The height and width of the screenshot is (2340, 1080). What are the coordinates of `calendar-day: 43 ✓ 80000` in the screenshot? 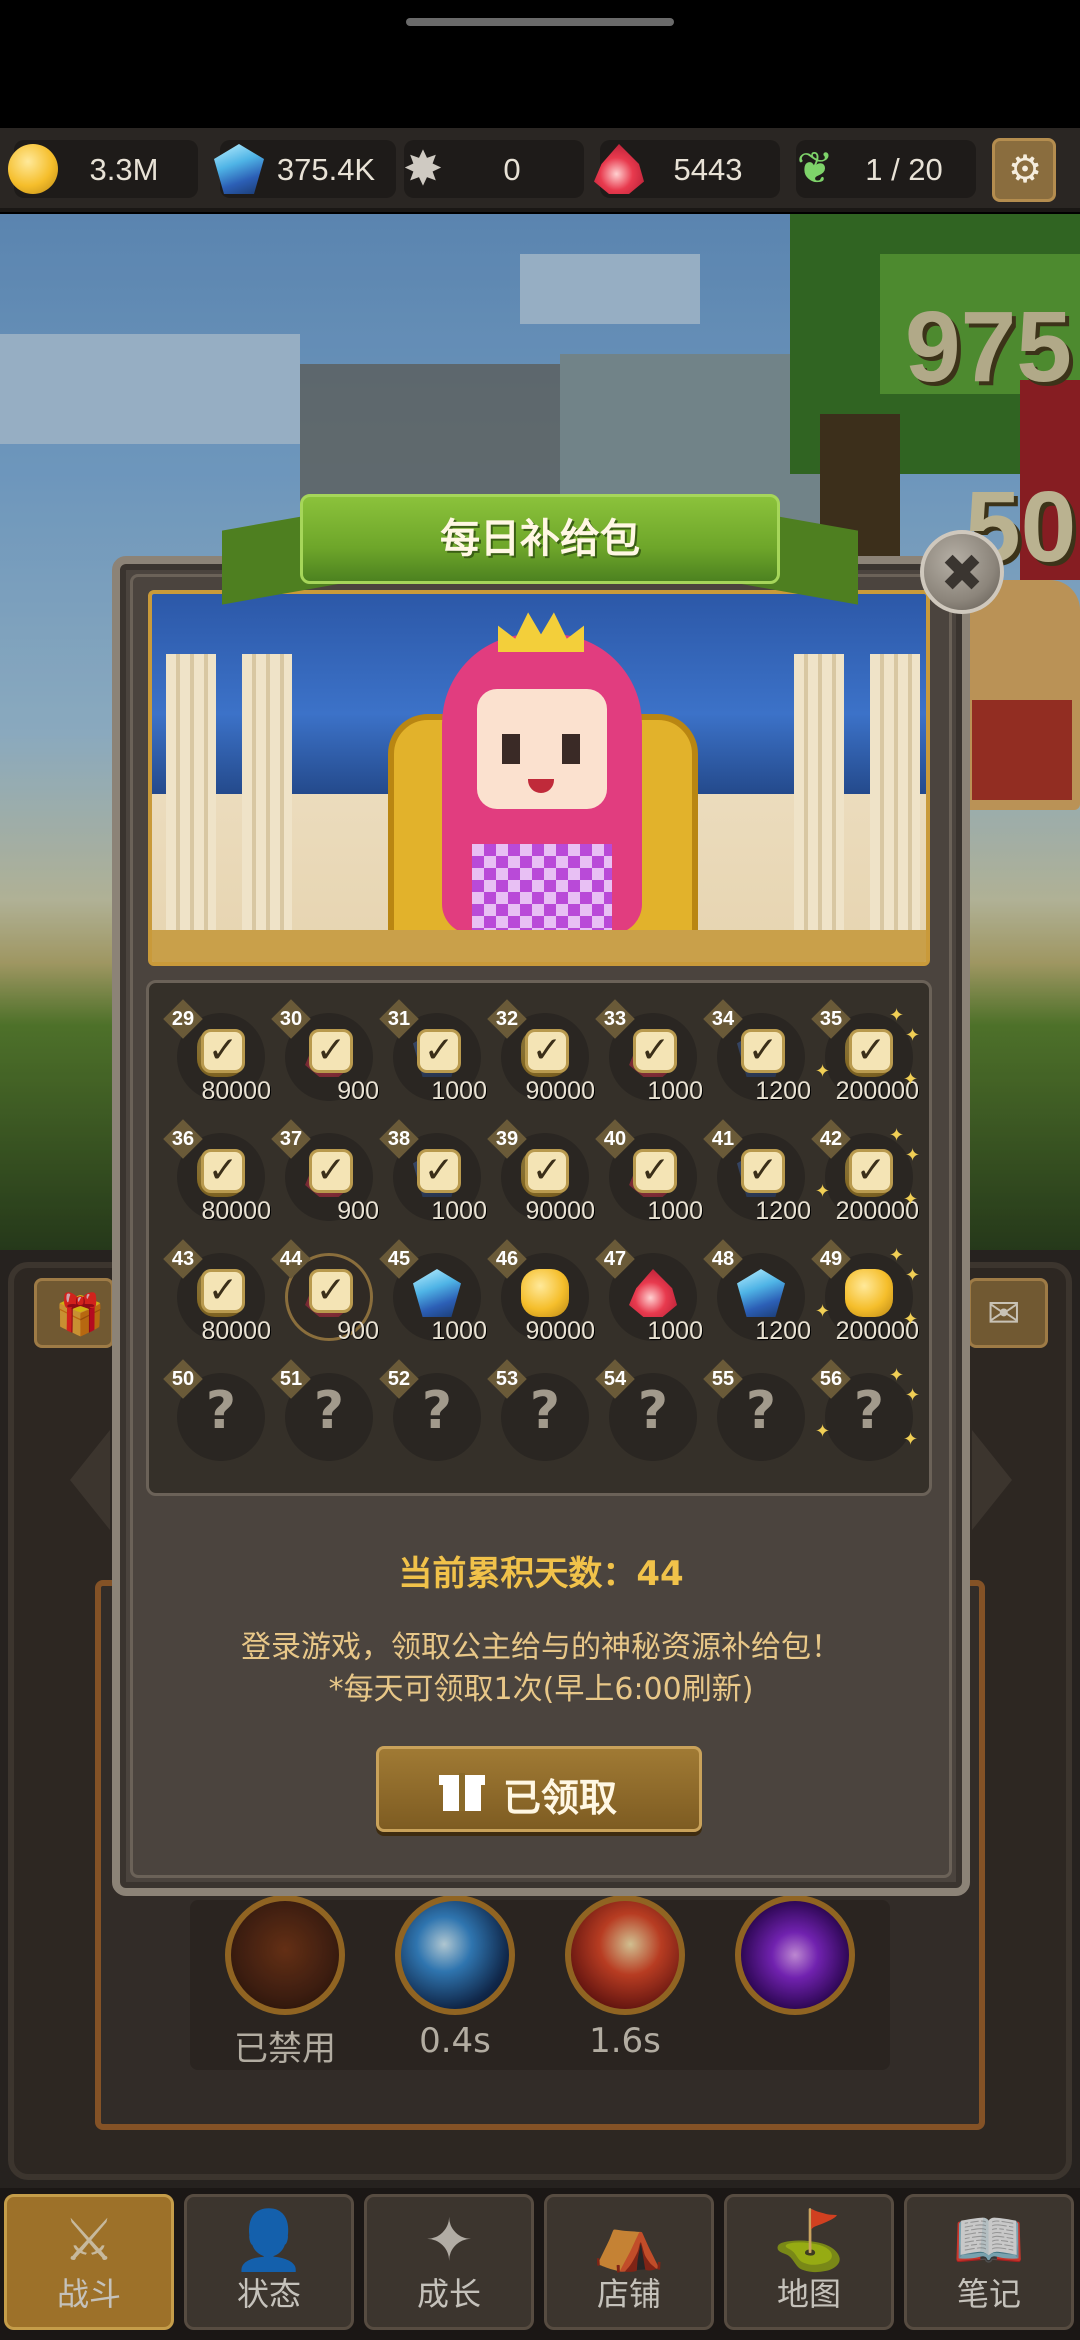 It's located at (217, 1298).